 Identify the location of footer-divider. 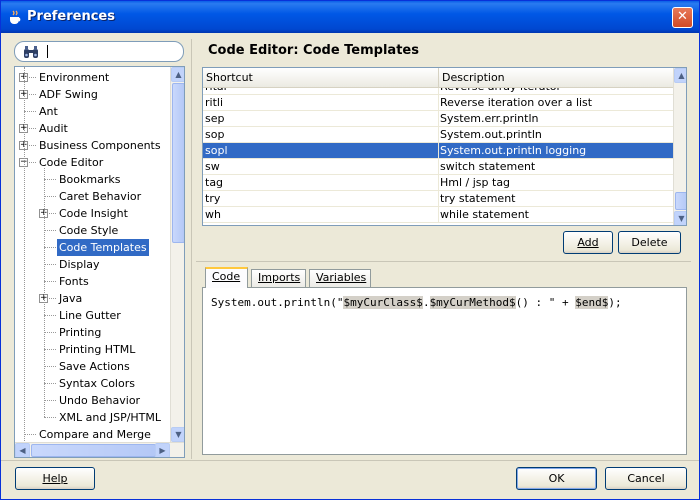
(350, 460).